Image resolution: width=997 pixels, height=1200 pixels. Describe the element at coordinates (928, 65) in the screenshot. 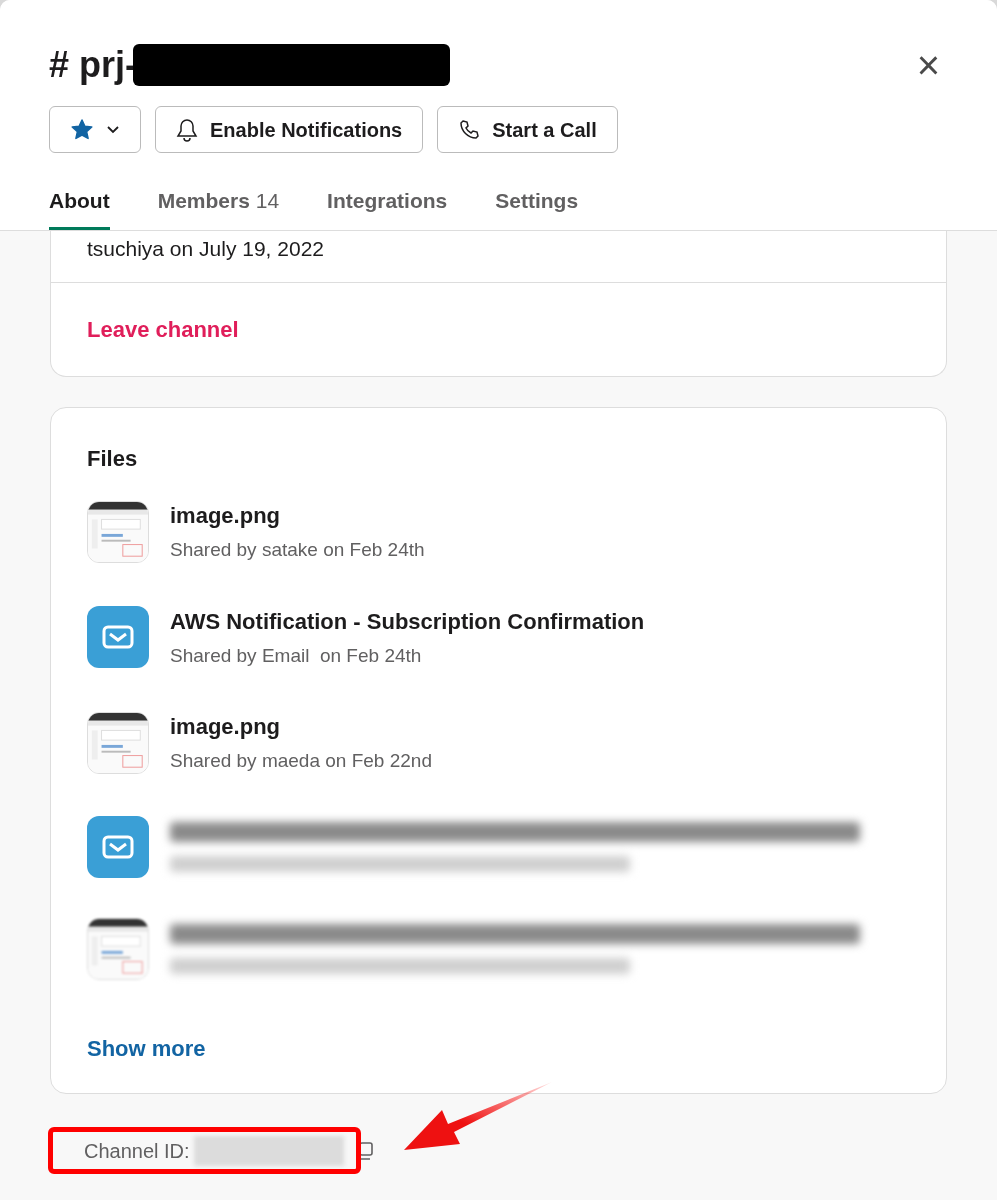

I see `close-button: ×` at that location.